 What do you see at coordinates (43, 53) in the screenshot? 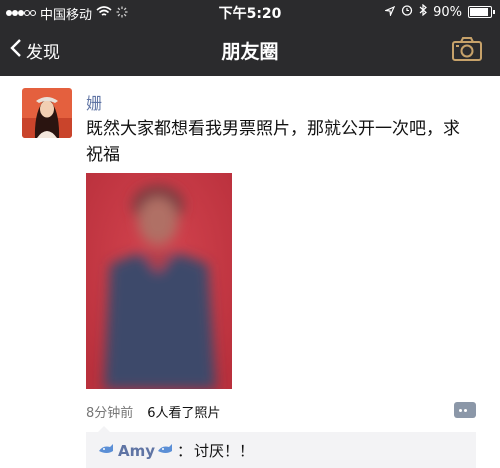
I see `back-label: 发现` at bounding box center [43, 53].